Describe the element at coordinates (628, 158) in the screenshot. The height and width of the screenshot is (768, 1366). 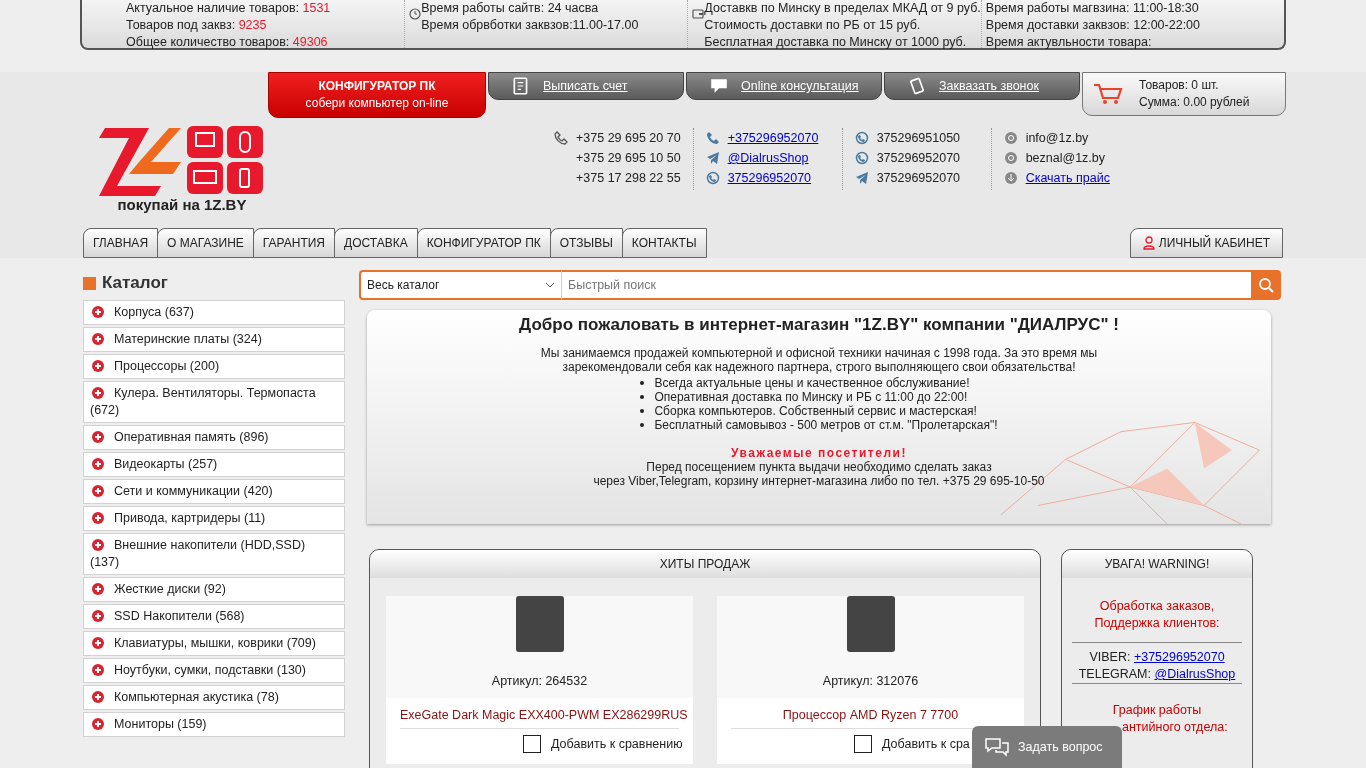
I see `contact-text: +375 29 695 10 50` at that location.